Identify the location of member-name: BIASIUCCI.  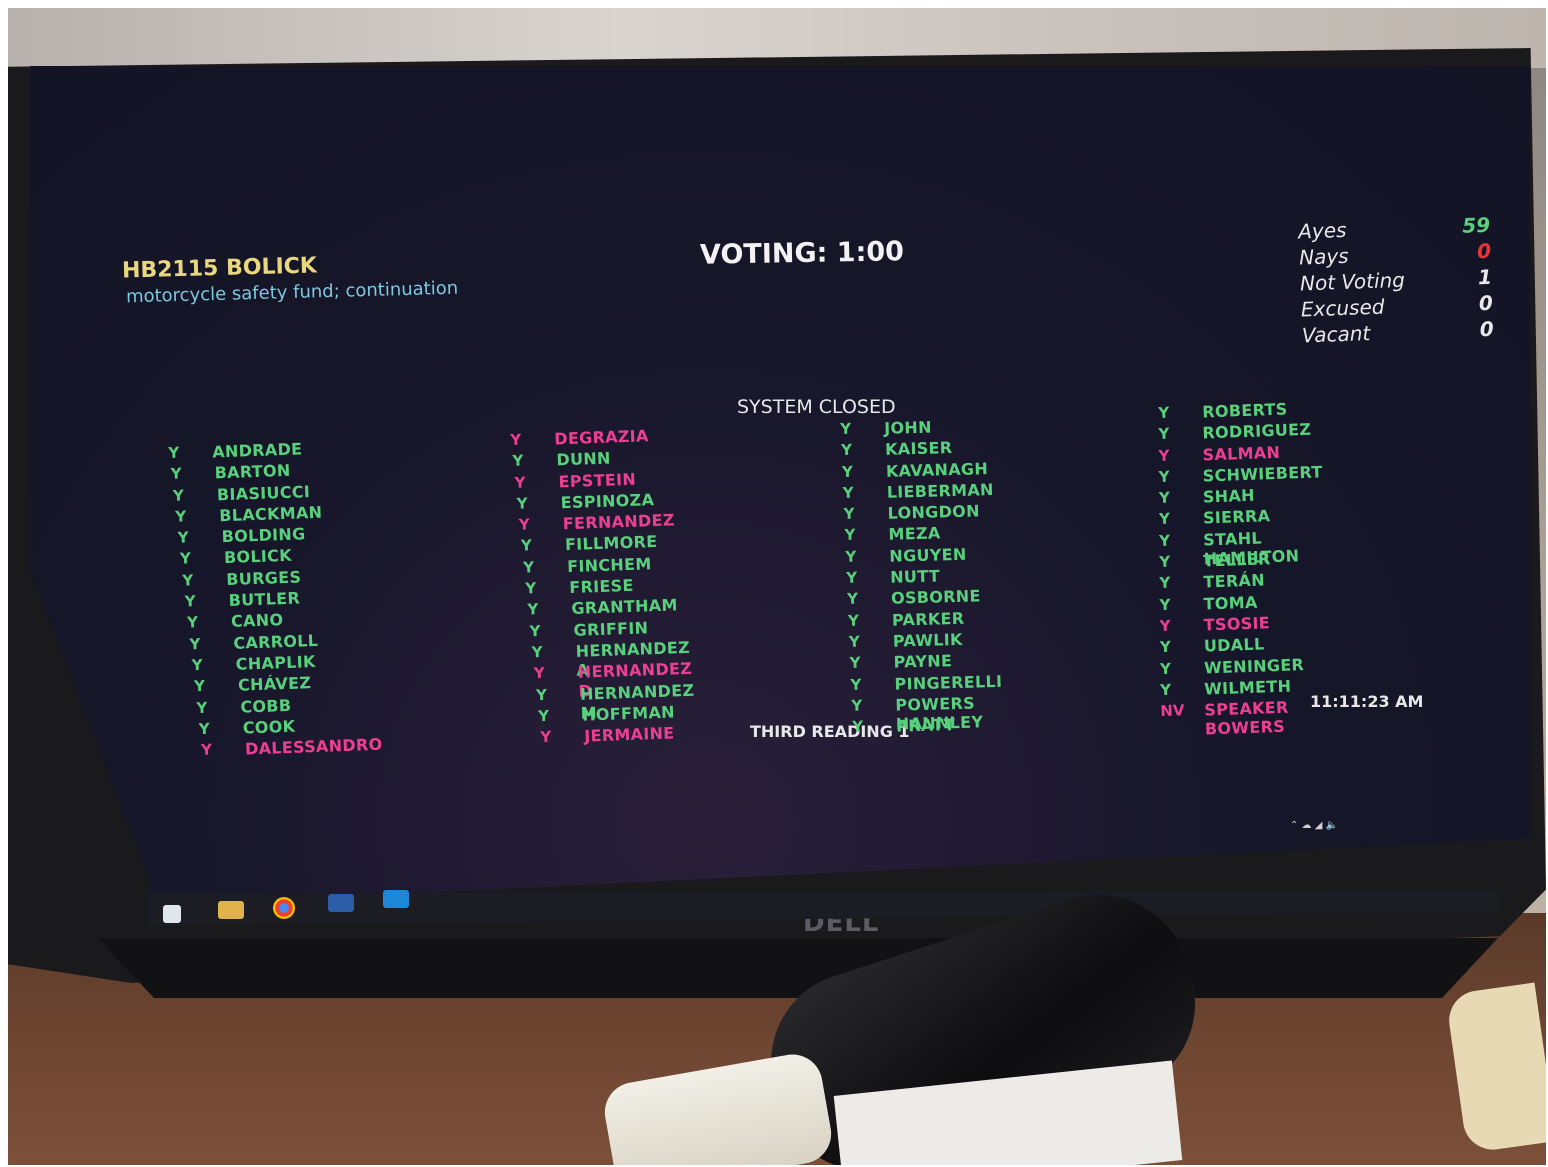
(263, 492).